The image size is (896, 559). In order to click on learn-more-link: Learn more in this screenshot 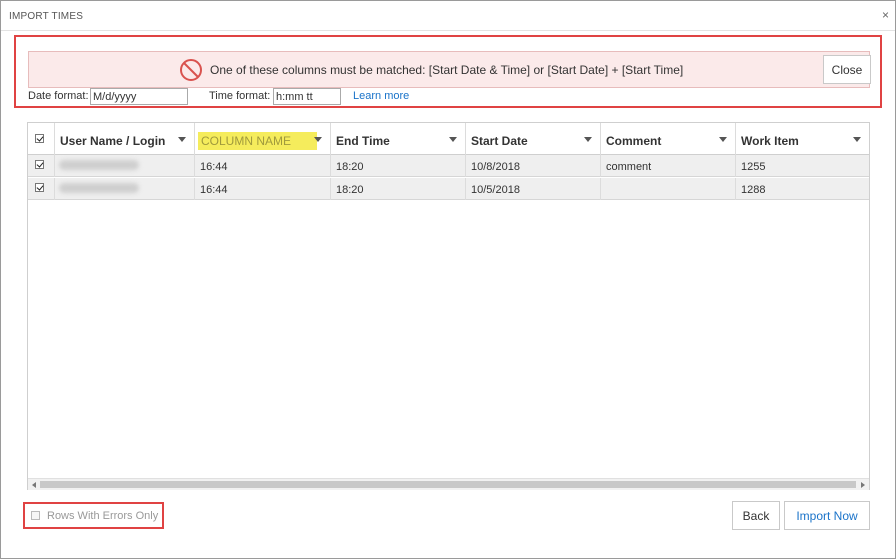, I will do `click(381, 96)`.